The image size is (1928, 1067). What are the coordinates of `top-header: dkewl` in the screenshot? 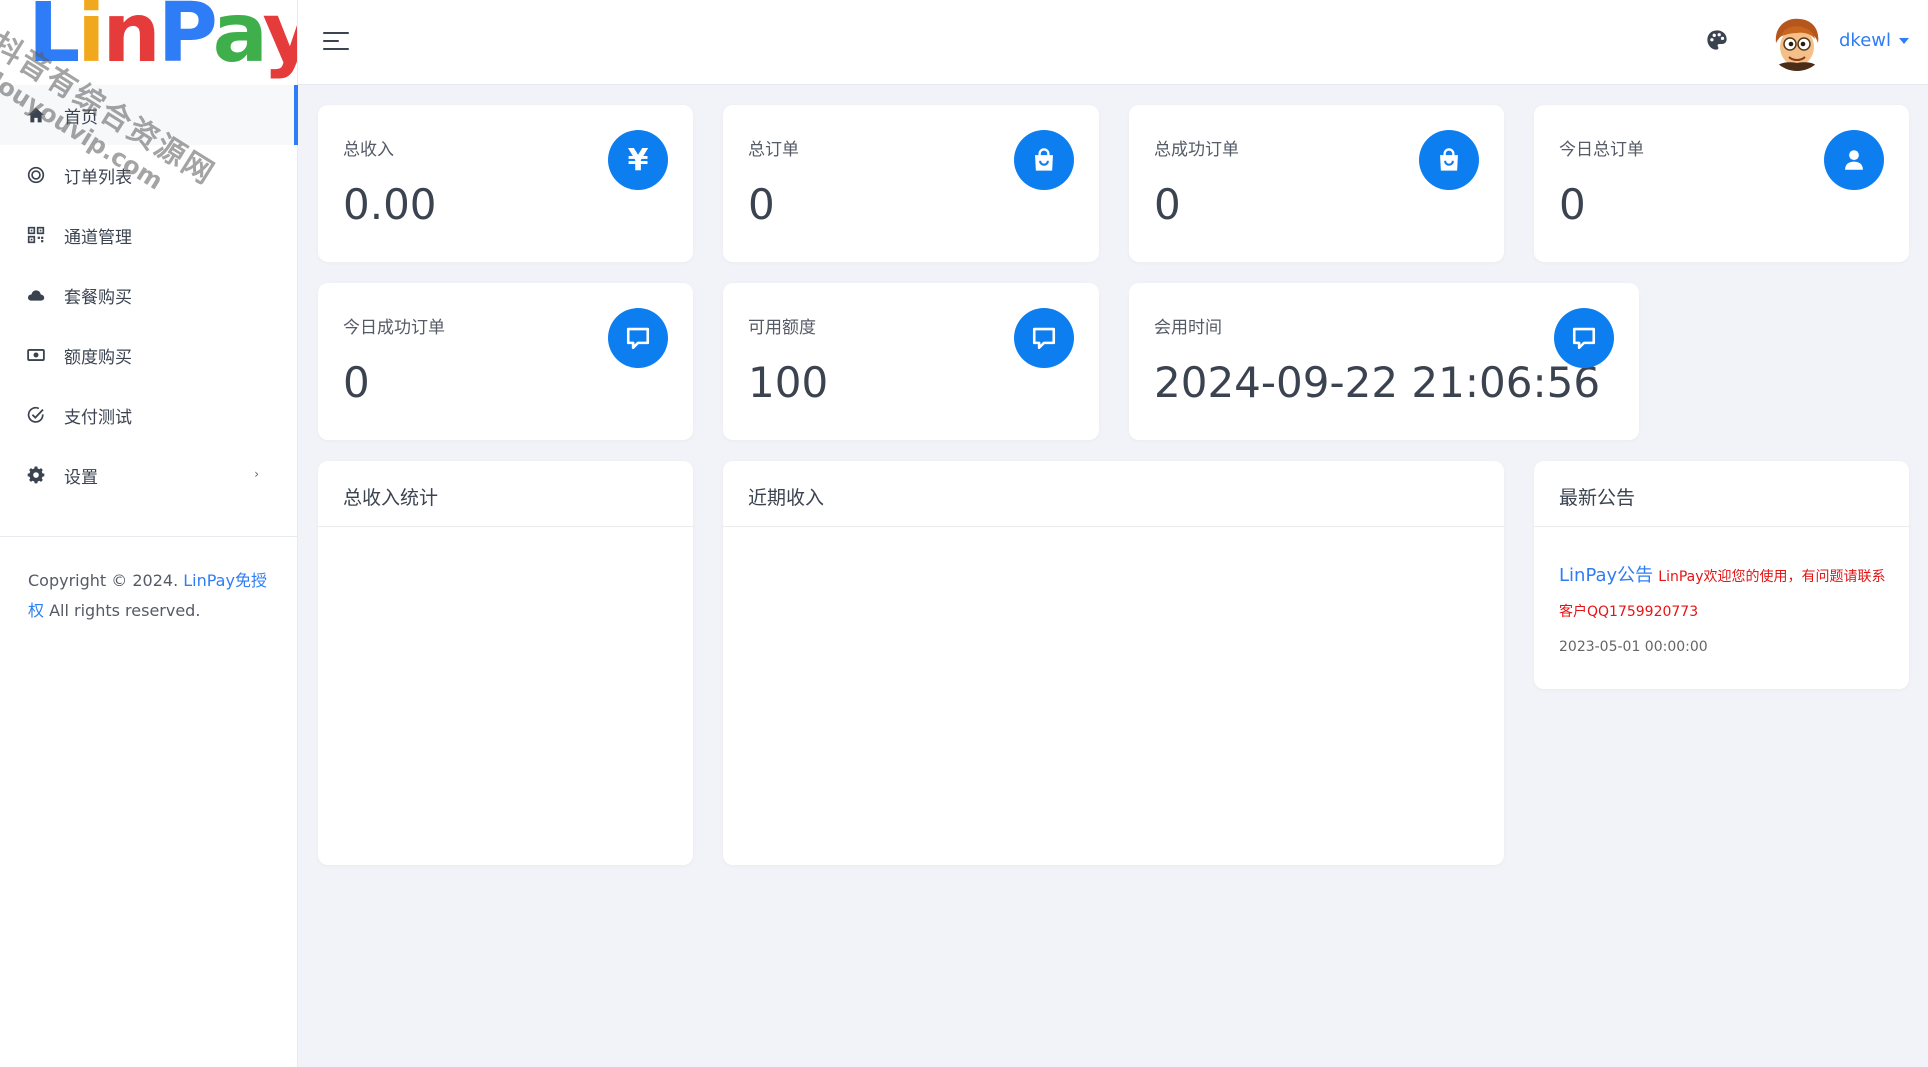 It's located at (1113, 42).